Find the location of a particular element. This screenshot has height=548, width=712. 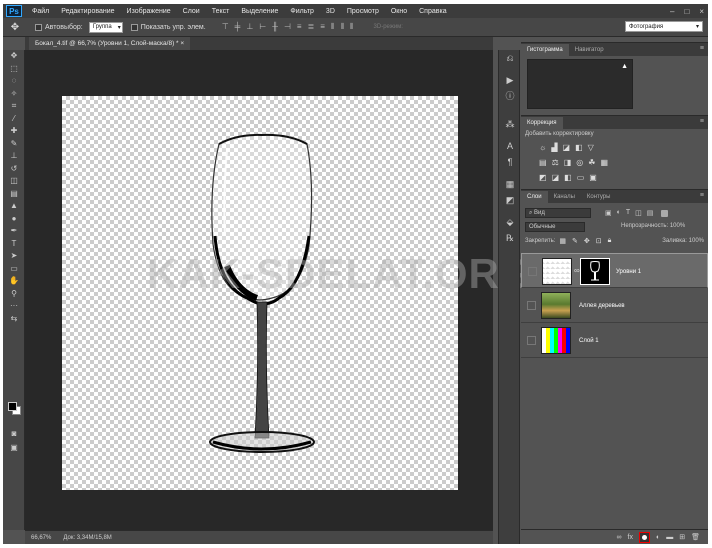

crop-tool-icon: ⌗ is located at coordinates (14, 106).